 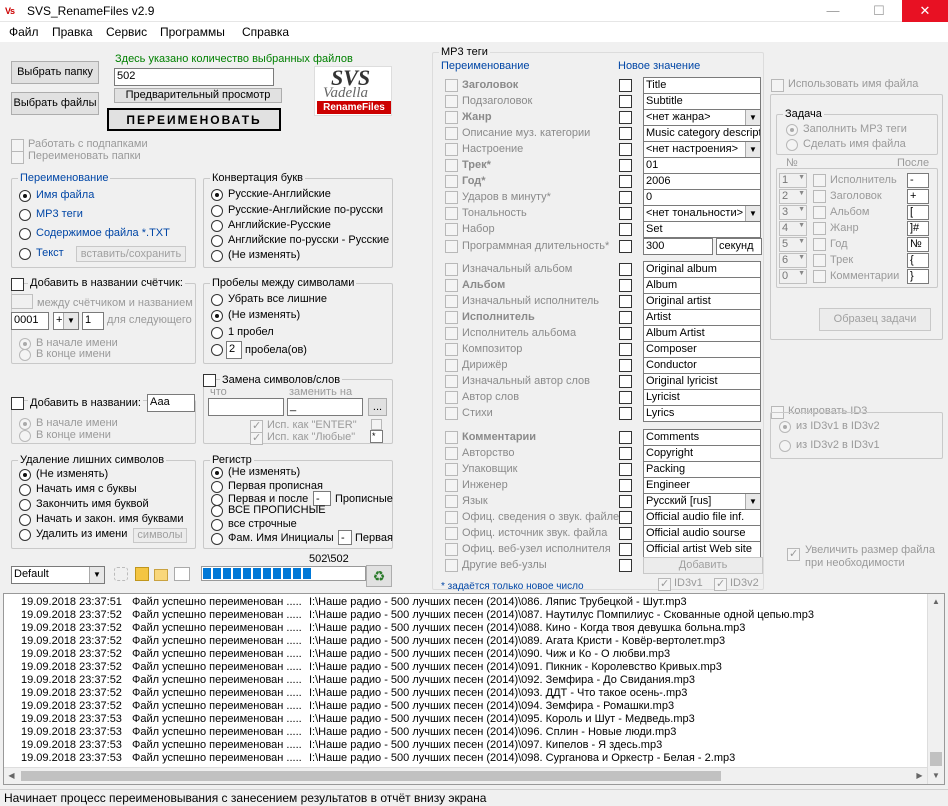 What do you see at coordinates (55, 72) in the screenshot?
I see `choose-folder-button: Выбрать папку` at bounding box center [55, 72].